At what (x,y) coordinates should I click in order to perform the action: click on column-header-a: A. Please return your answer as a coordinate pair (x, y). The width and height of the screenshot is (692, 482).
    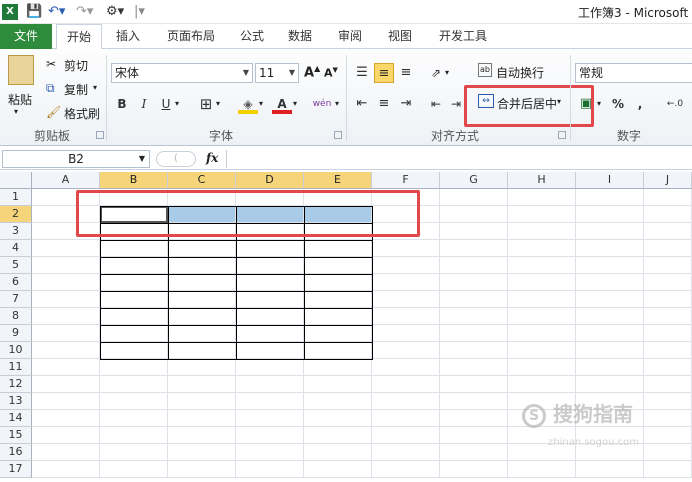
    Looking at the image, I should click on (66, 180).